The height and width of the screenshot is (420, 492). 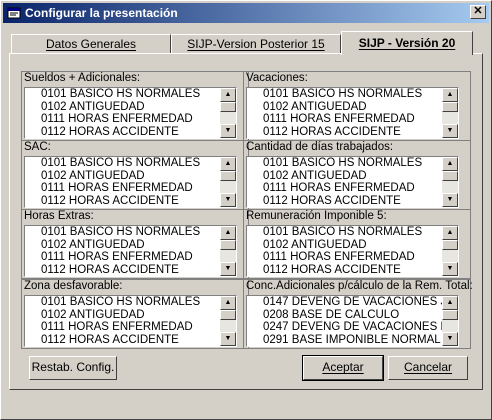 What do you see at coordinates (344, 340) in the screenshot?
I see `list-item: 0291 BASE IMPONIBLE NORMAL R` at bounding box center [344, 340].